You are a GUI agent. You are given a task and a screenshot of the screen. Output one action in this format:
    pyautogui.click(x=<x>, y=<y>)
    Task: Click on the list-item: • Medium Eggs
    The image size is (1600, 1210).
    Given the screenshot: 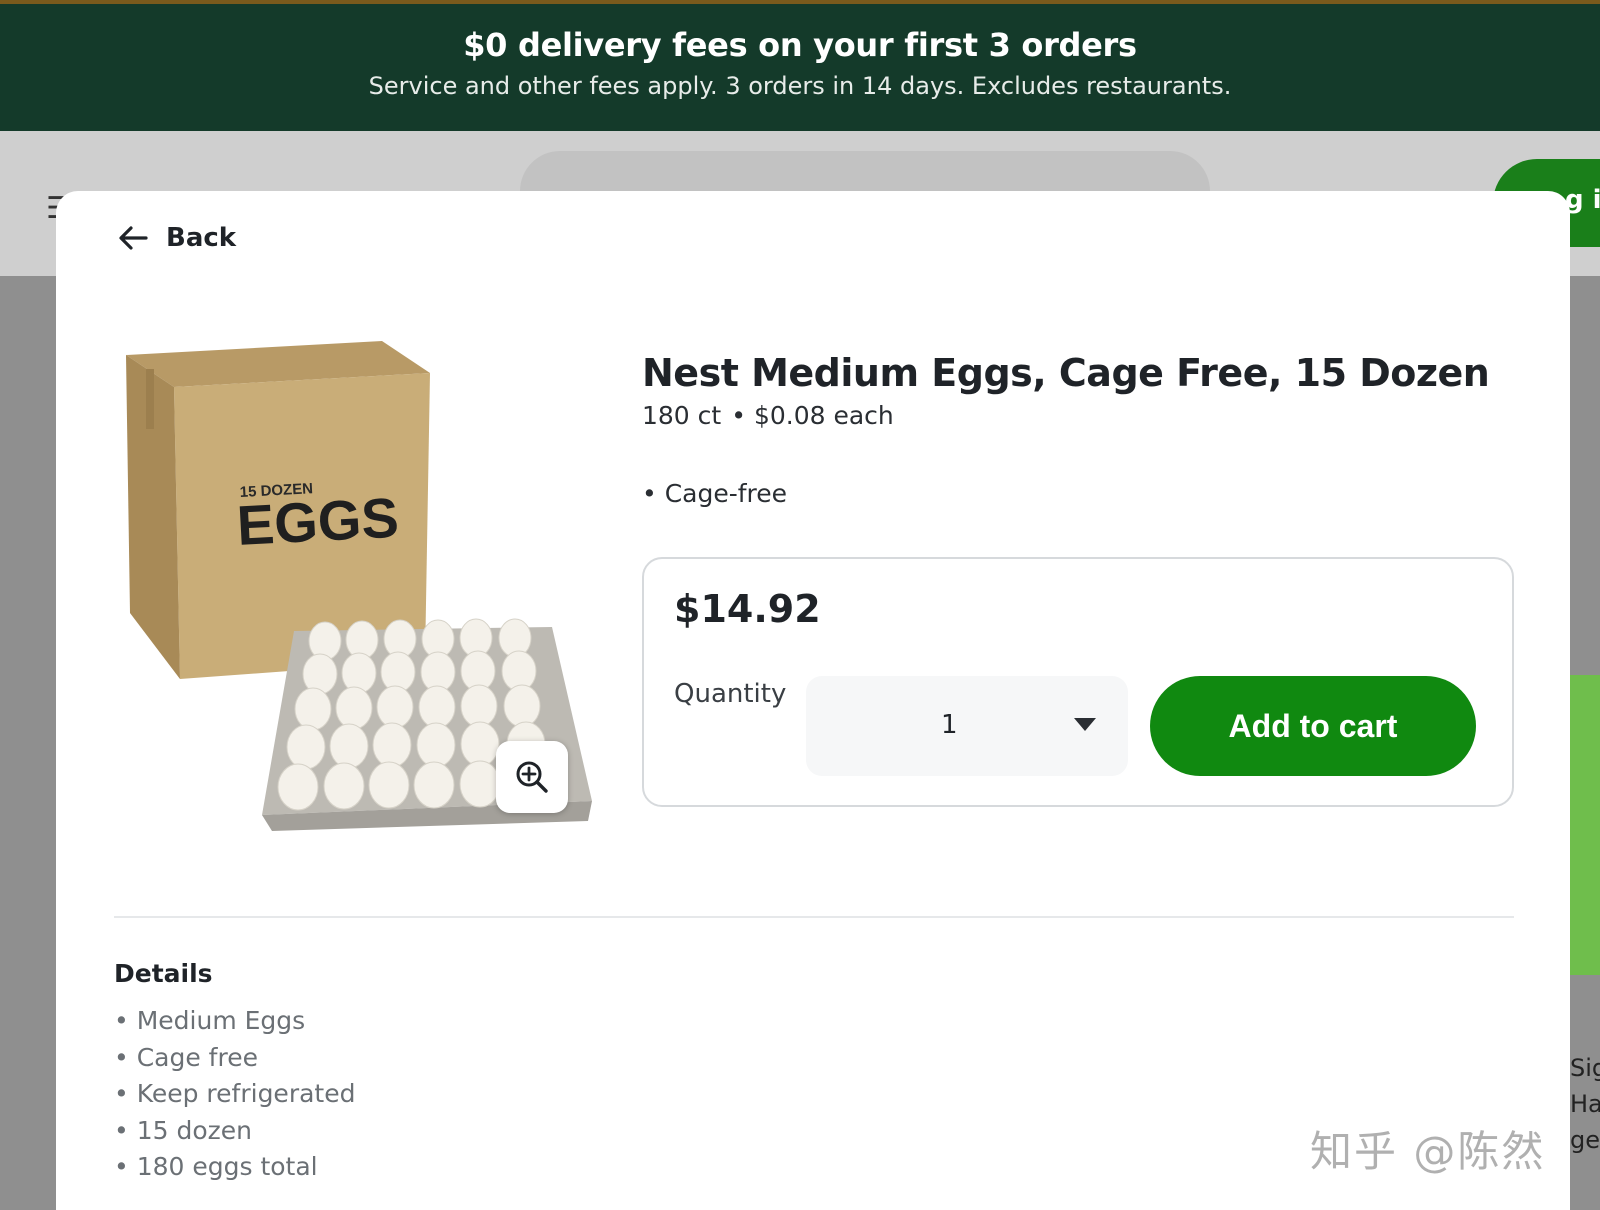 What is the action you would take?
    pyautogui.click(x=210, y=1020)
    